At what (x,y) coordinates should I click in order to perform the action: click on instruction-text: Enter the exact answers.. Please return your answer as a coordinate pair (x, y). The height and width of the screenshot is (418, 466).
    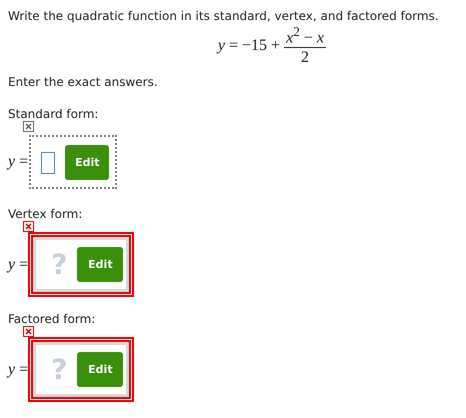
    Looking at the image, I should click on (83, 82).